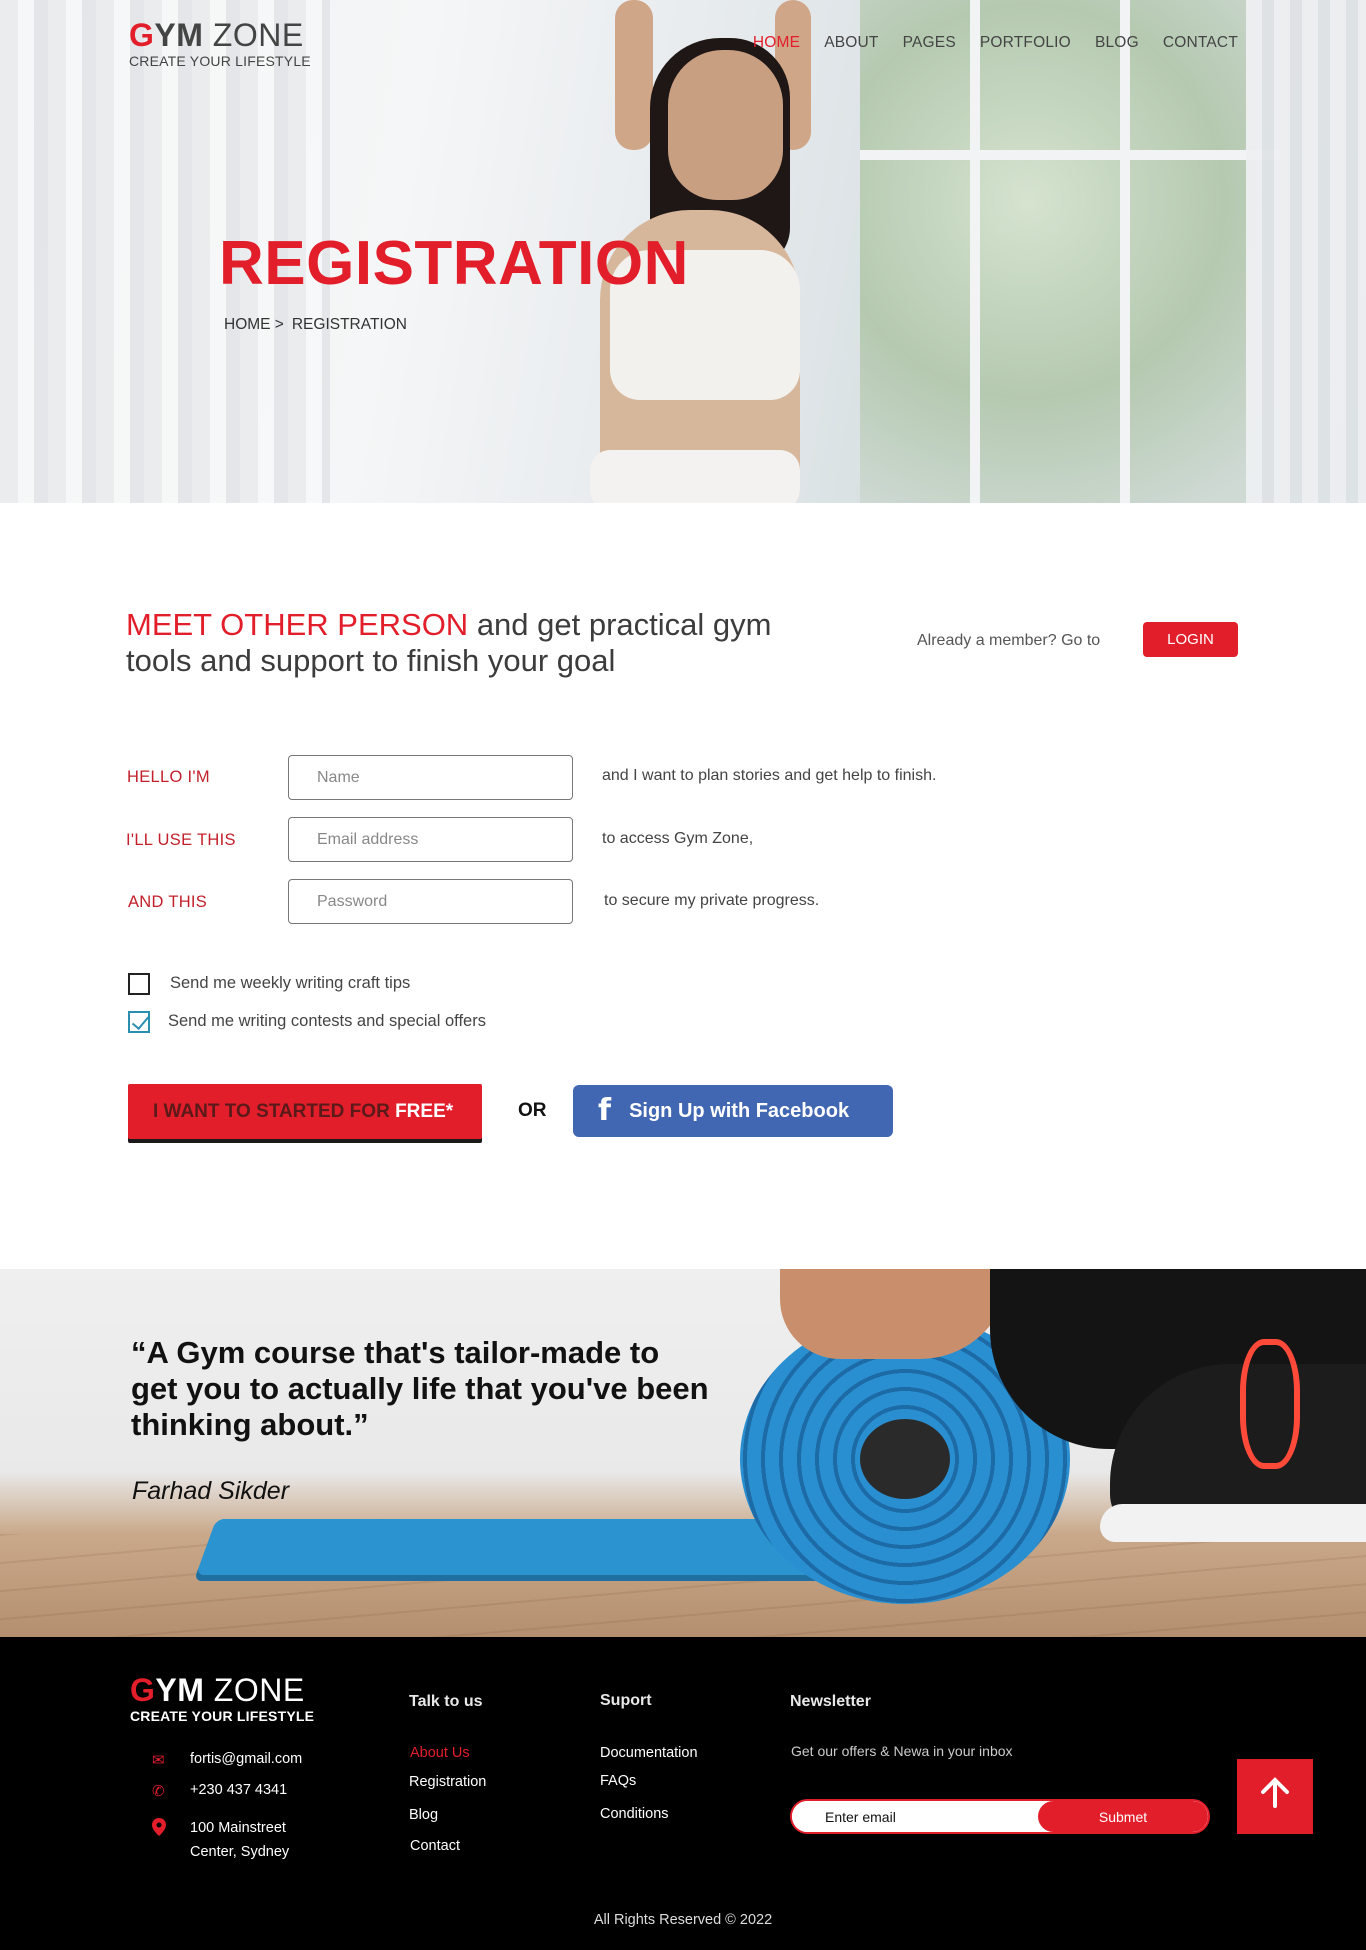 The height and width of the screenshot is (1950, 1366). I want to click on footer-link-about: About Us, so click(440, 1753).